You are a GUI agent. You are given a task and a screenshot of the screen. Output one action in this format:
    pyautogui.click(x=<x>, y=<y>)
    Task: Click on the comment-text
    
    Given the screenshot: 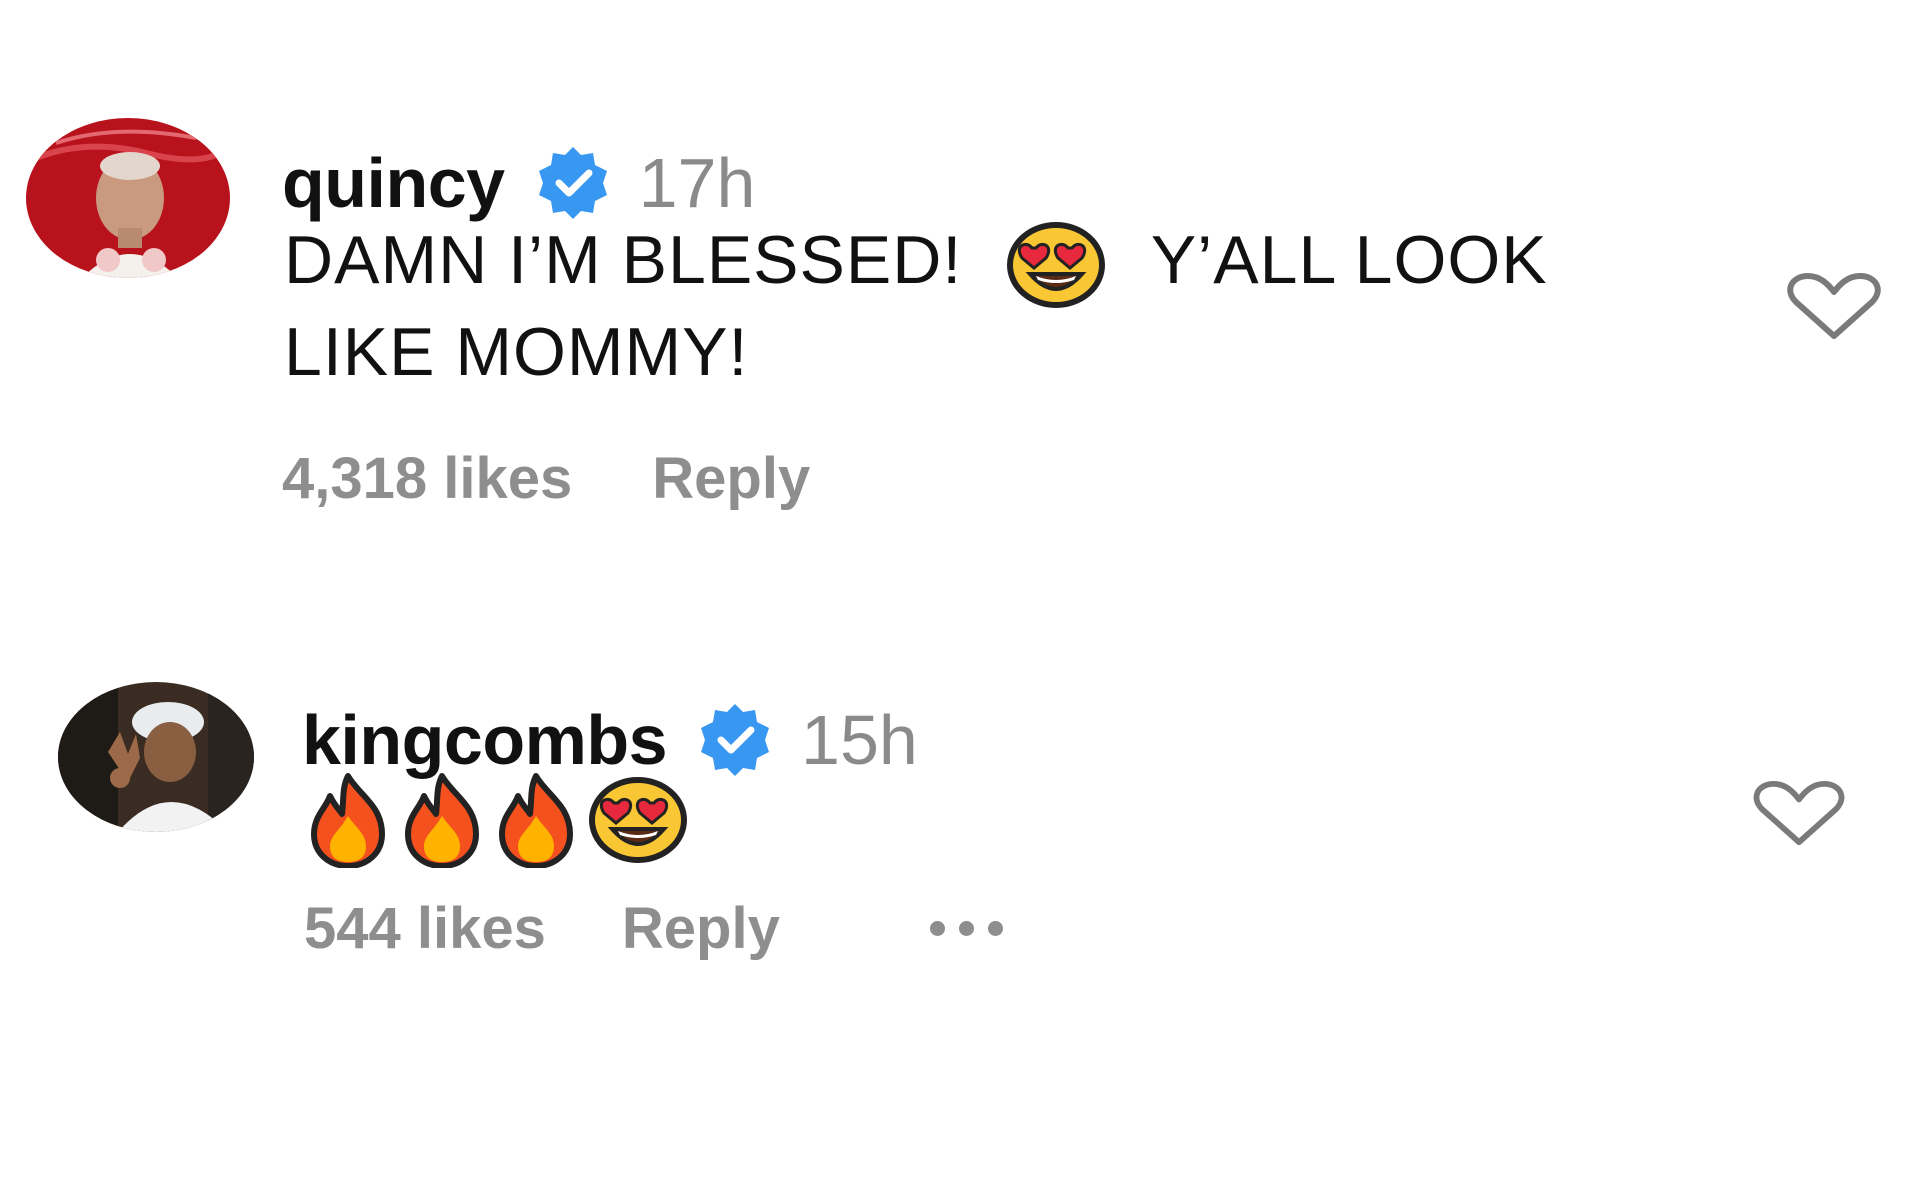 What is the action you would take?
    pyautogui.click(x=497, y=820)
    